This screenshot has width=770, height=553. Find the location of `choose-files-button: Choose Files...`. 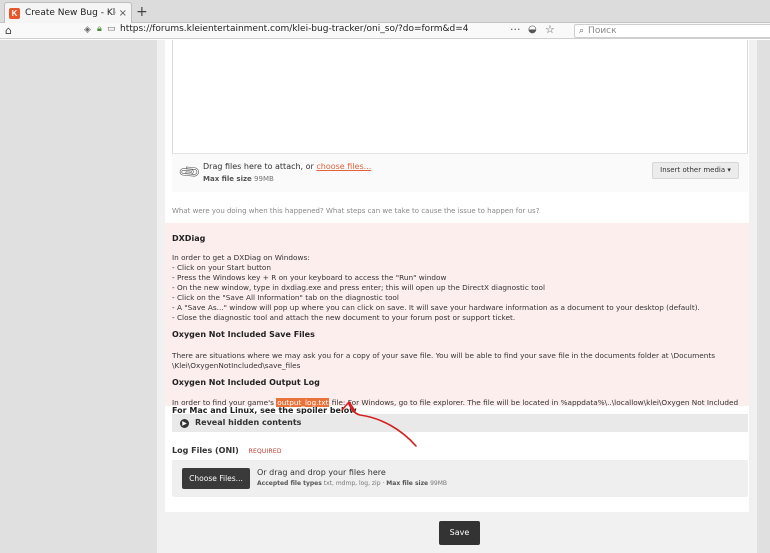

choose-files-button: Choose Files... is located at coordinates (216, 478).